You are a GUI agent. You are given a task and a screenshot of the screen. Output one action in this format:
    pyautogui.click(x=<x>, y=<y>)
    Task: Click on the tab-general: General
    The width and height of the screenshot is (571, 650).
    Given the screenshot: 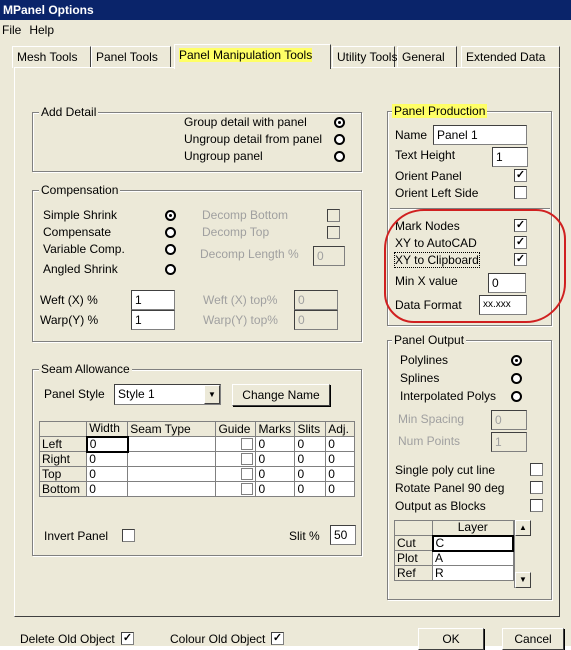 What is the action you would take?
    pyautogui.click(x=427, y=57)
    